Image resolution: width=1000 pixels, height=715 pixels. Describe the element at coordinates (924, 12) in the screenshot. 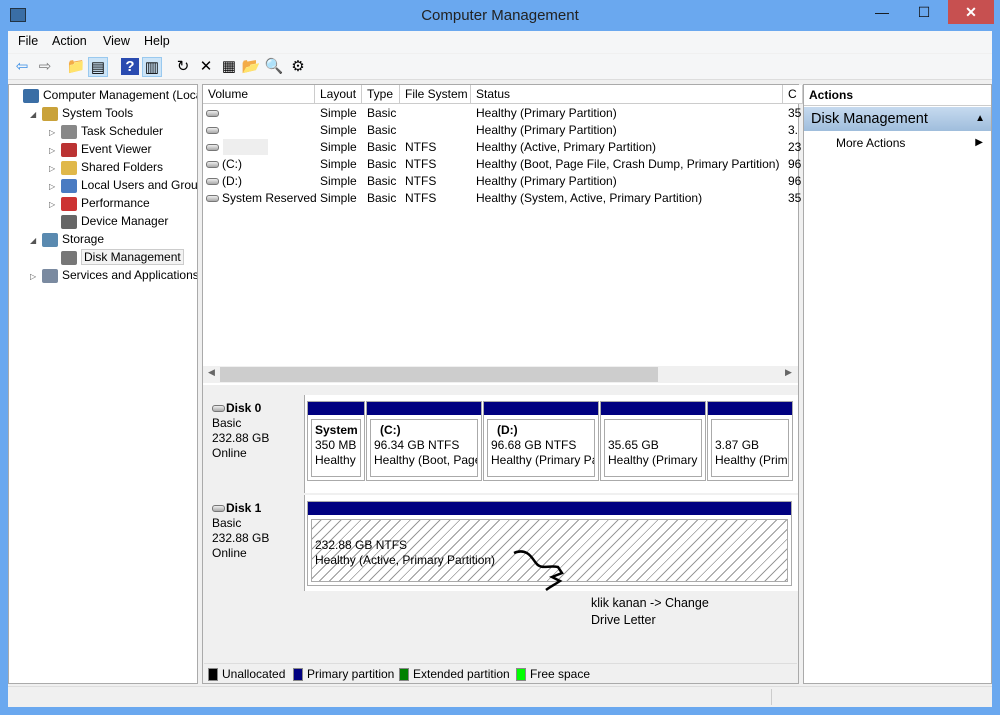

I see `maximize-button: ☐` at that location.